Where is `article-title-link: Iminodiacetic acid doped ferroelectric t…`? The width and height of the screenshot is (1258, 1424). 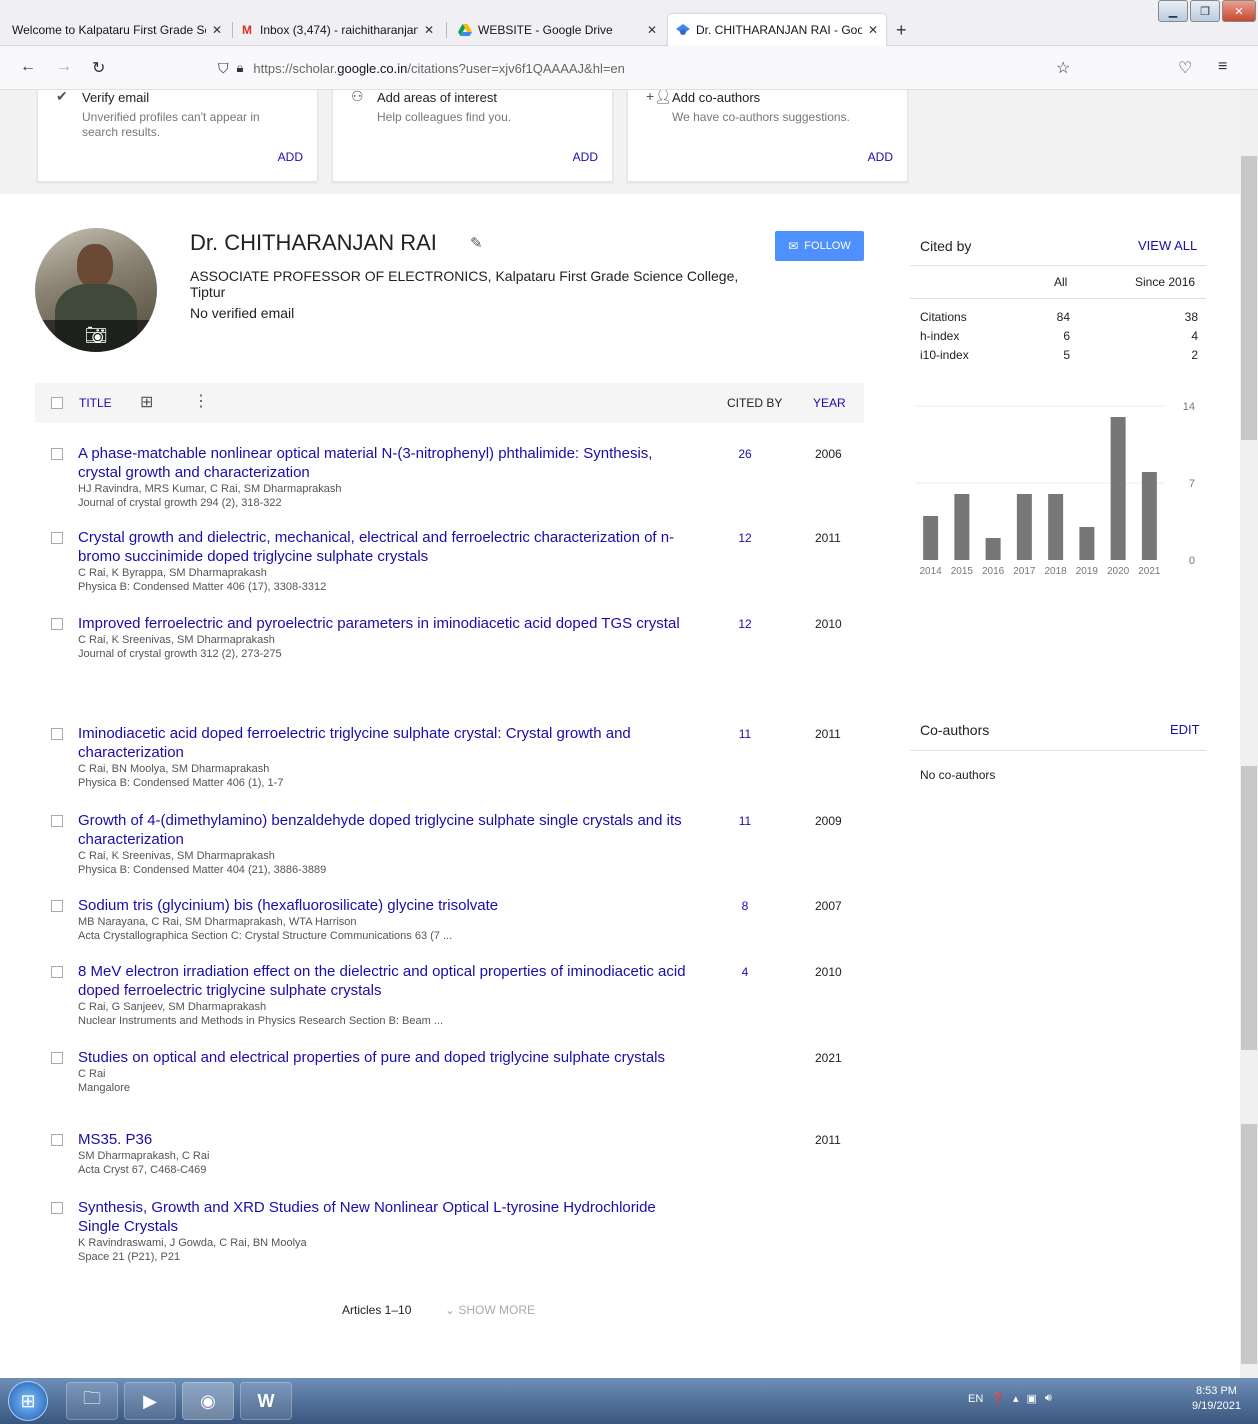 article-title-link: Iminodiacetic acid doped ferroelectric t… is located at coordinates (354, 743).